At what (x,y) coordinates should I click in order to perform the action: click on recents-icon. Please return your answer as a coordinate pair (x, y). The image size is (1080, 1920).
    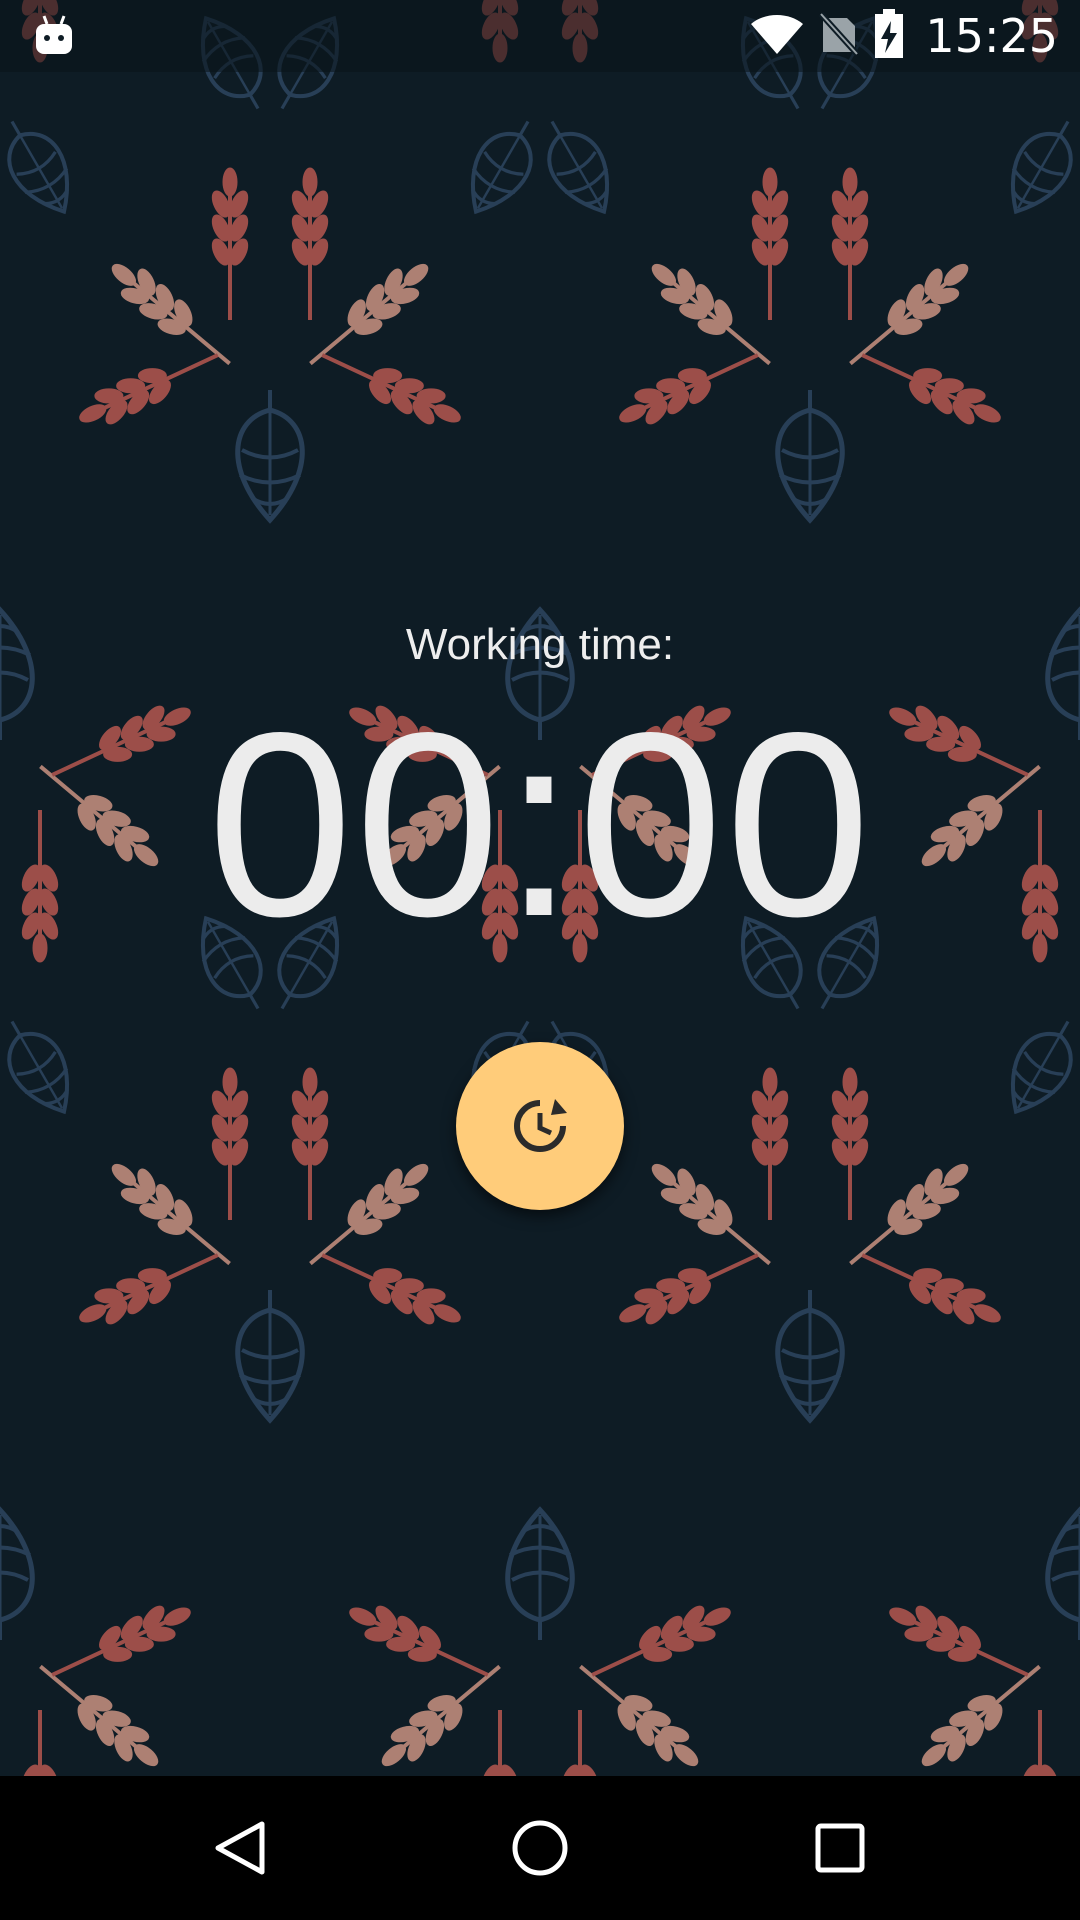
    Looking at the image, I should click on (840, 1848).